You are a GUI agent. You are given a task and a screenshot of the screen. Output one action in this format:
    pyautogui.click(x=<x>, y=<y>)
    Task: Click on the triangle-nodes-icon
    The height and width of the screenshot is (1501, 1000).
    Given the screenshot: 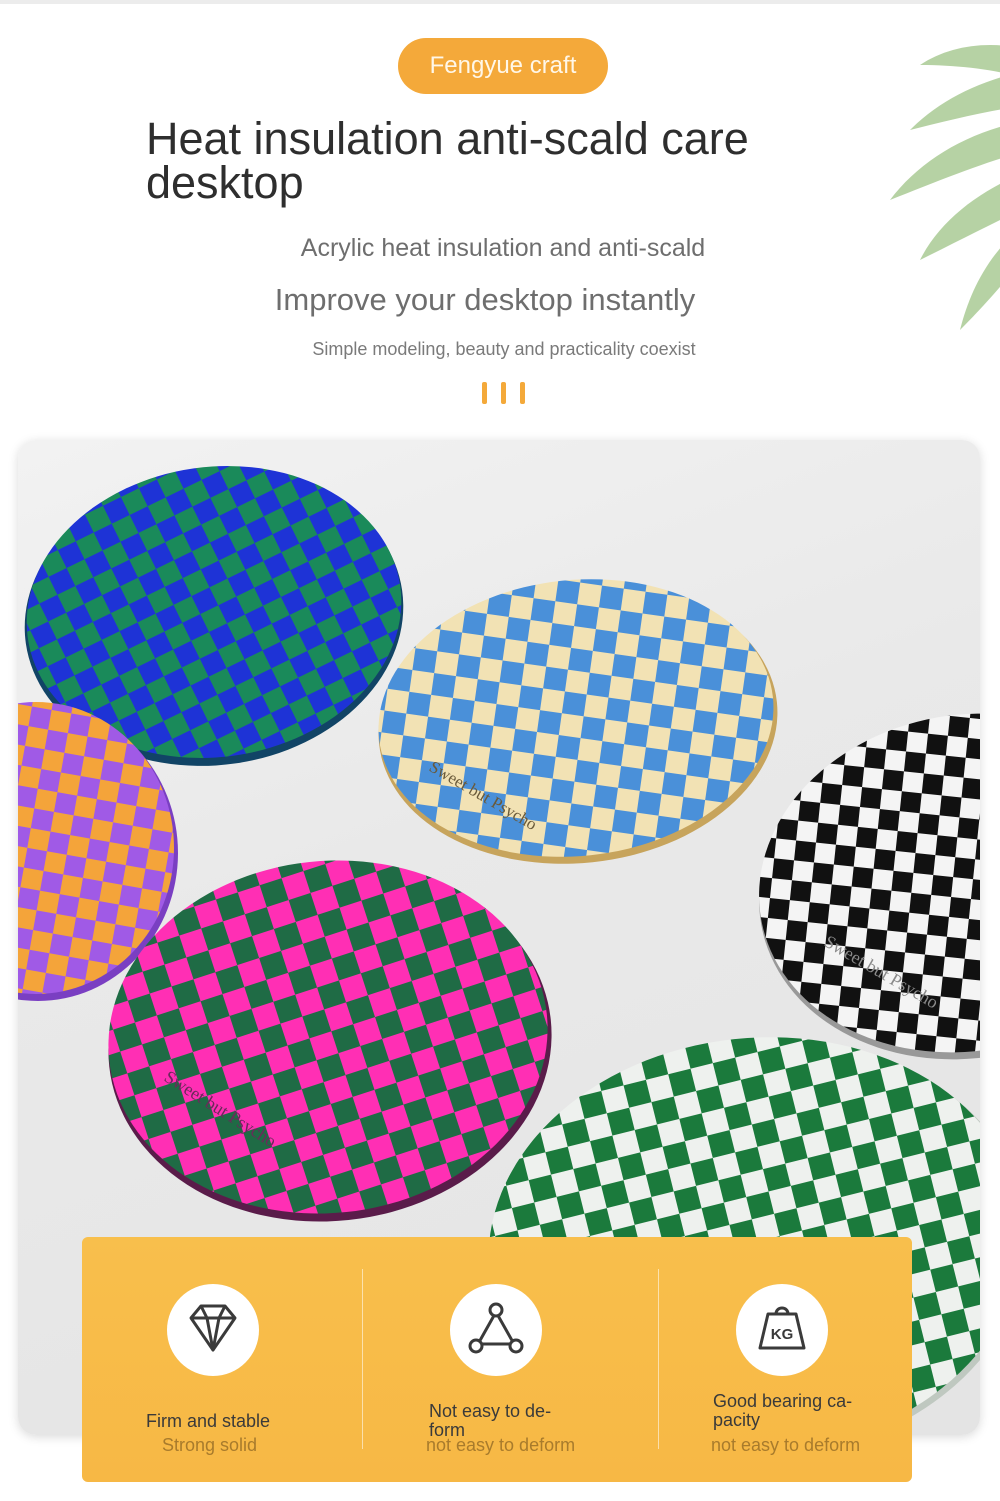 What is the action you would take?
    pyautogui.click(x=496, y=1330)
    